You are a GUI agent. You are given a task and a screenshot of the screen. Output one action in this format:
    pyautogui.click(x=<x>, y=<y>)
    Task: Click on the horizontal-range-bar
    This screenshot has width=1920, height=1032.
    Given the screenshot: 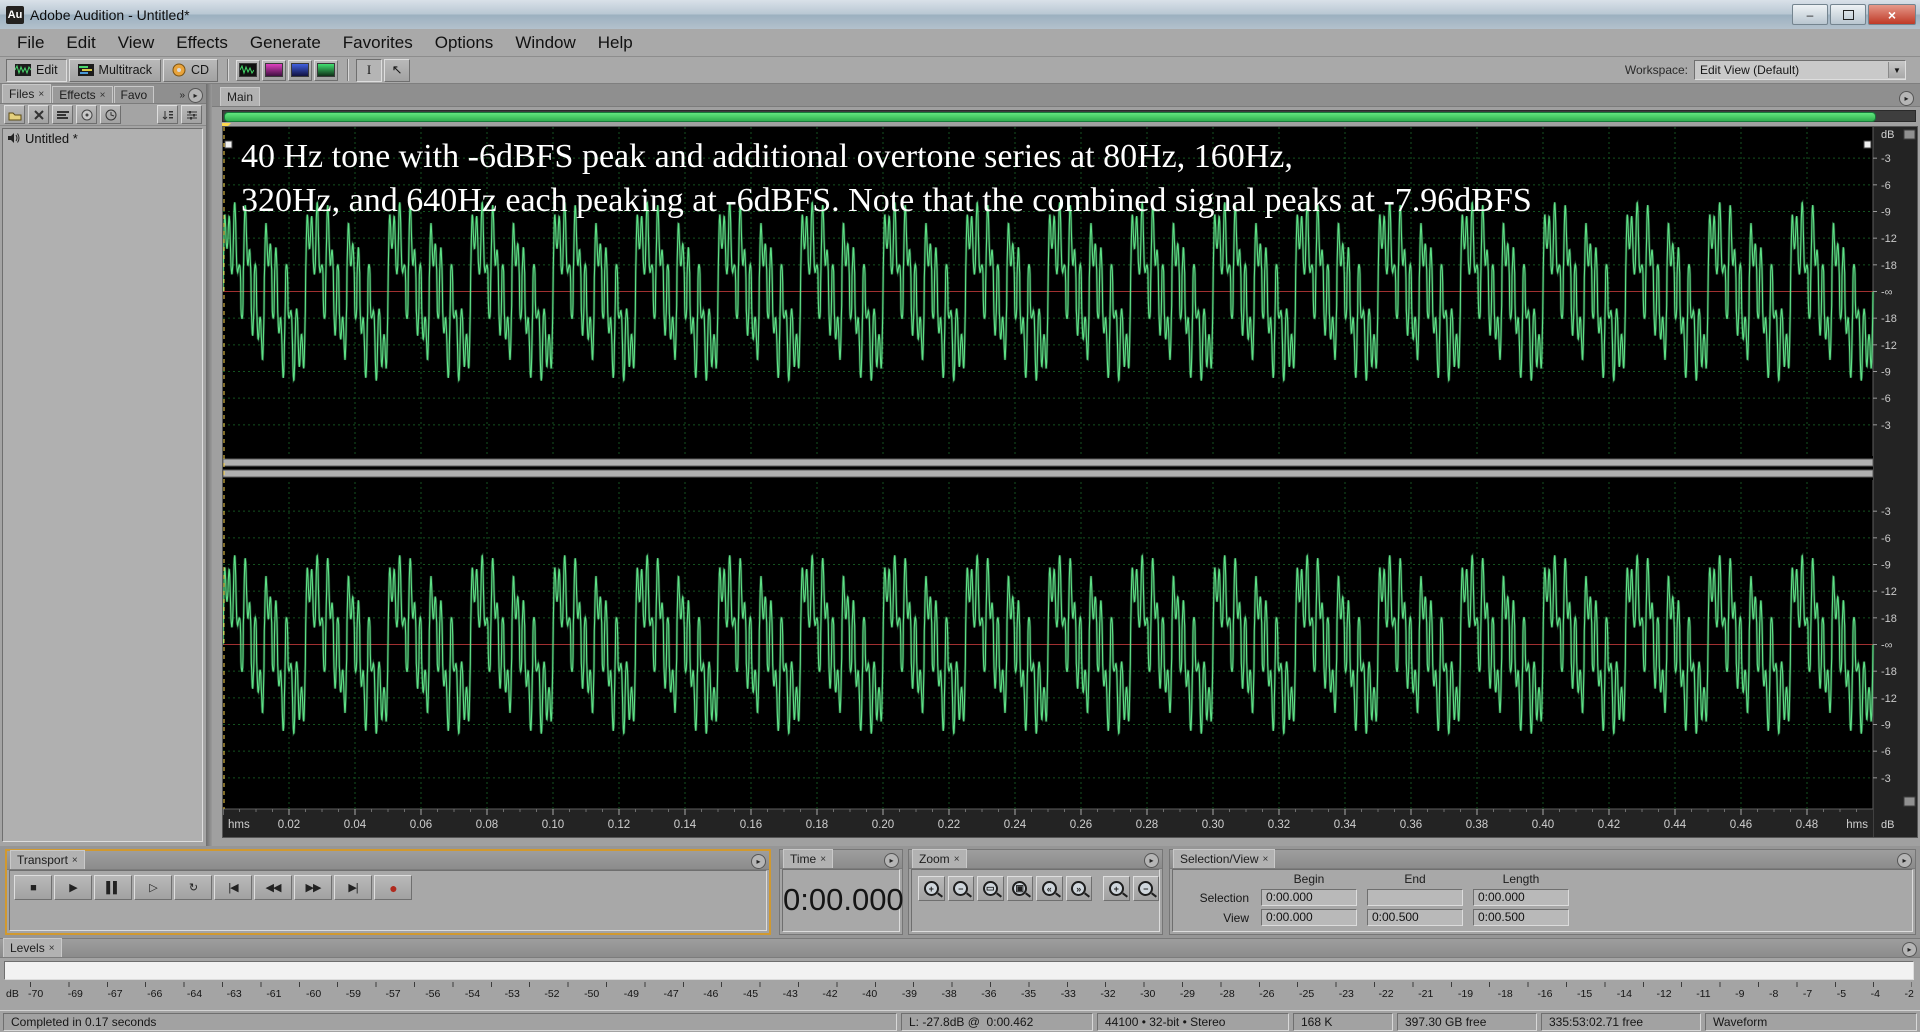 What is the action you would take?
    pyautogui.click(x=1069, y=116)
    